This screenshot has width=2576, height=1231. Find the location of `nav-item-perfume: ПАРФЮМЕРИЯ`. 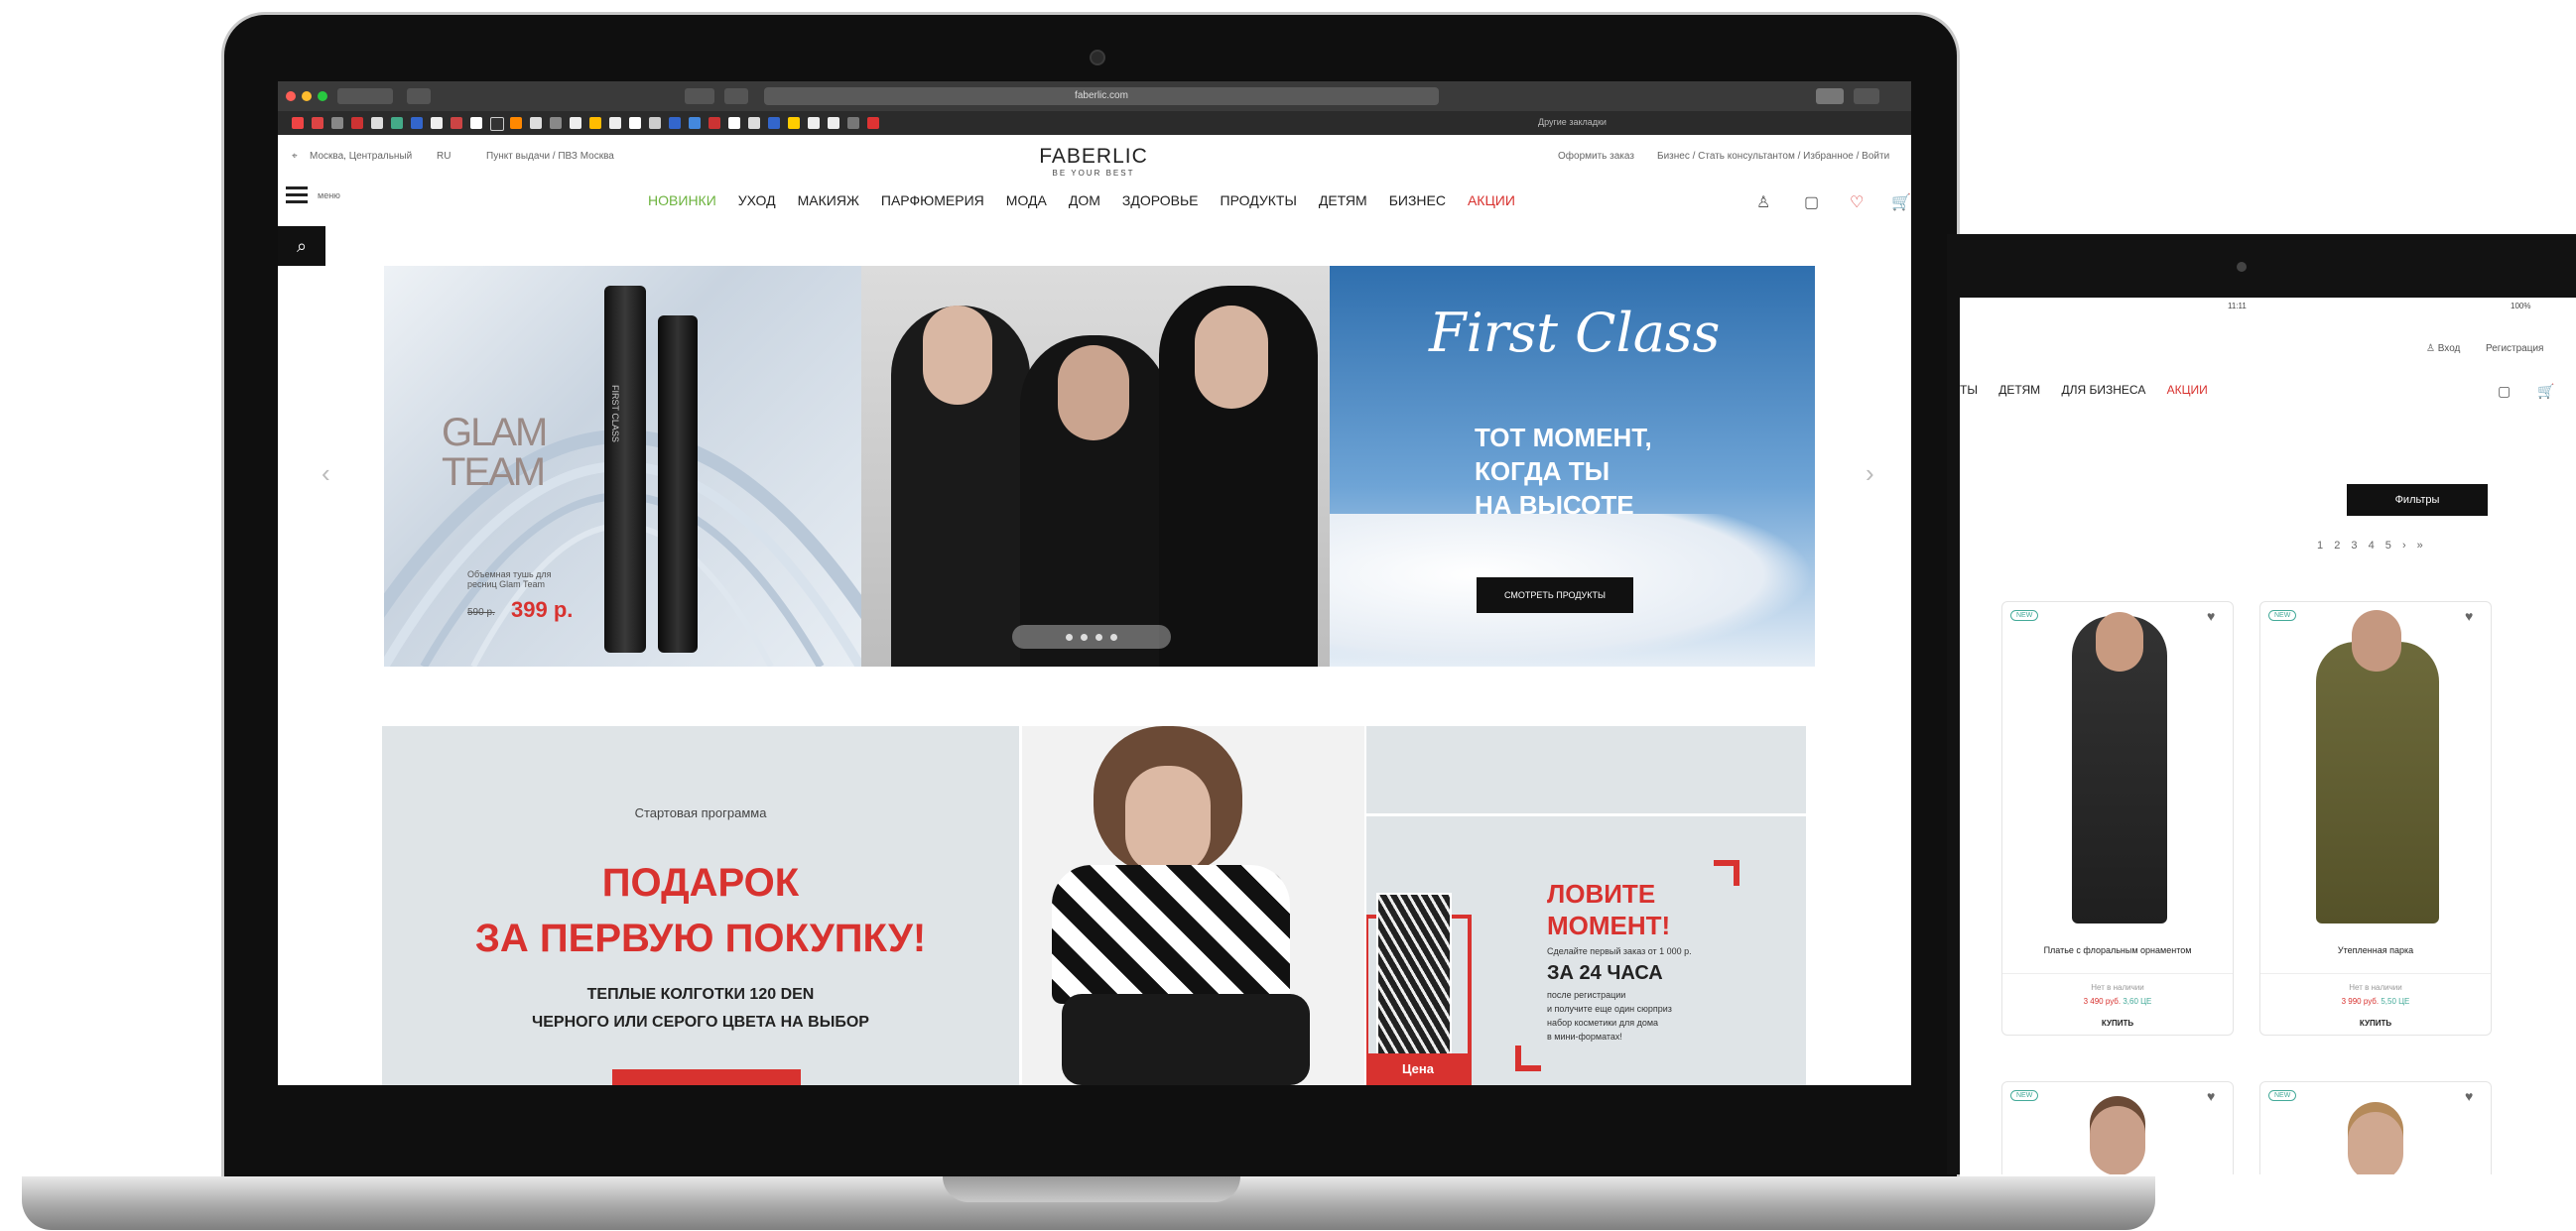

nav-item-perfume: ПАРФЮМЕРИЯ is located at coordinates (933, 204).